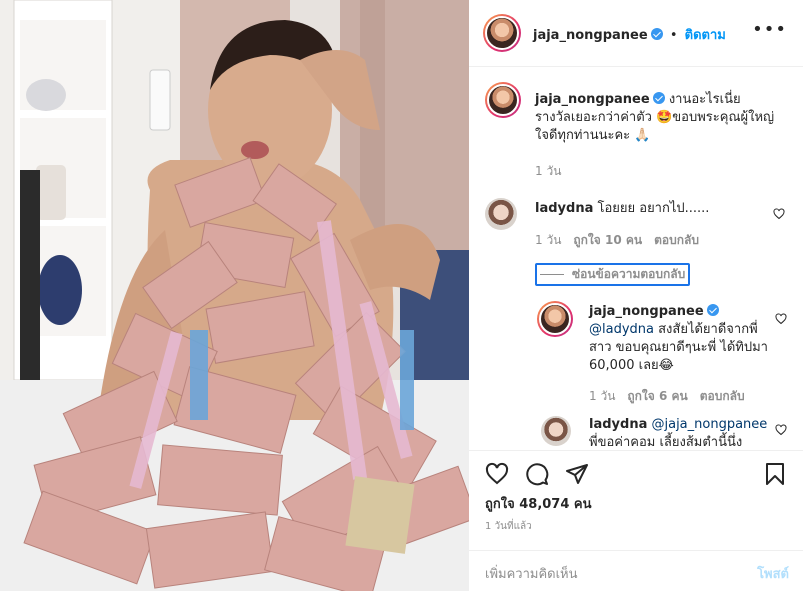 Image resolution: width=803 pixels, height=591 pixels. I want to click on post-actions: ถูกใจ 48,074 คน 1 วันที่แล้ว, so click(636, 500).